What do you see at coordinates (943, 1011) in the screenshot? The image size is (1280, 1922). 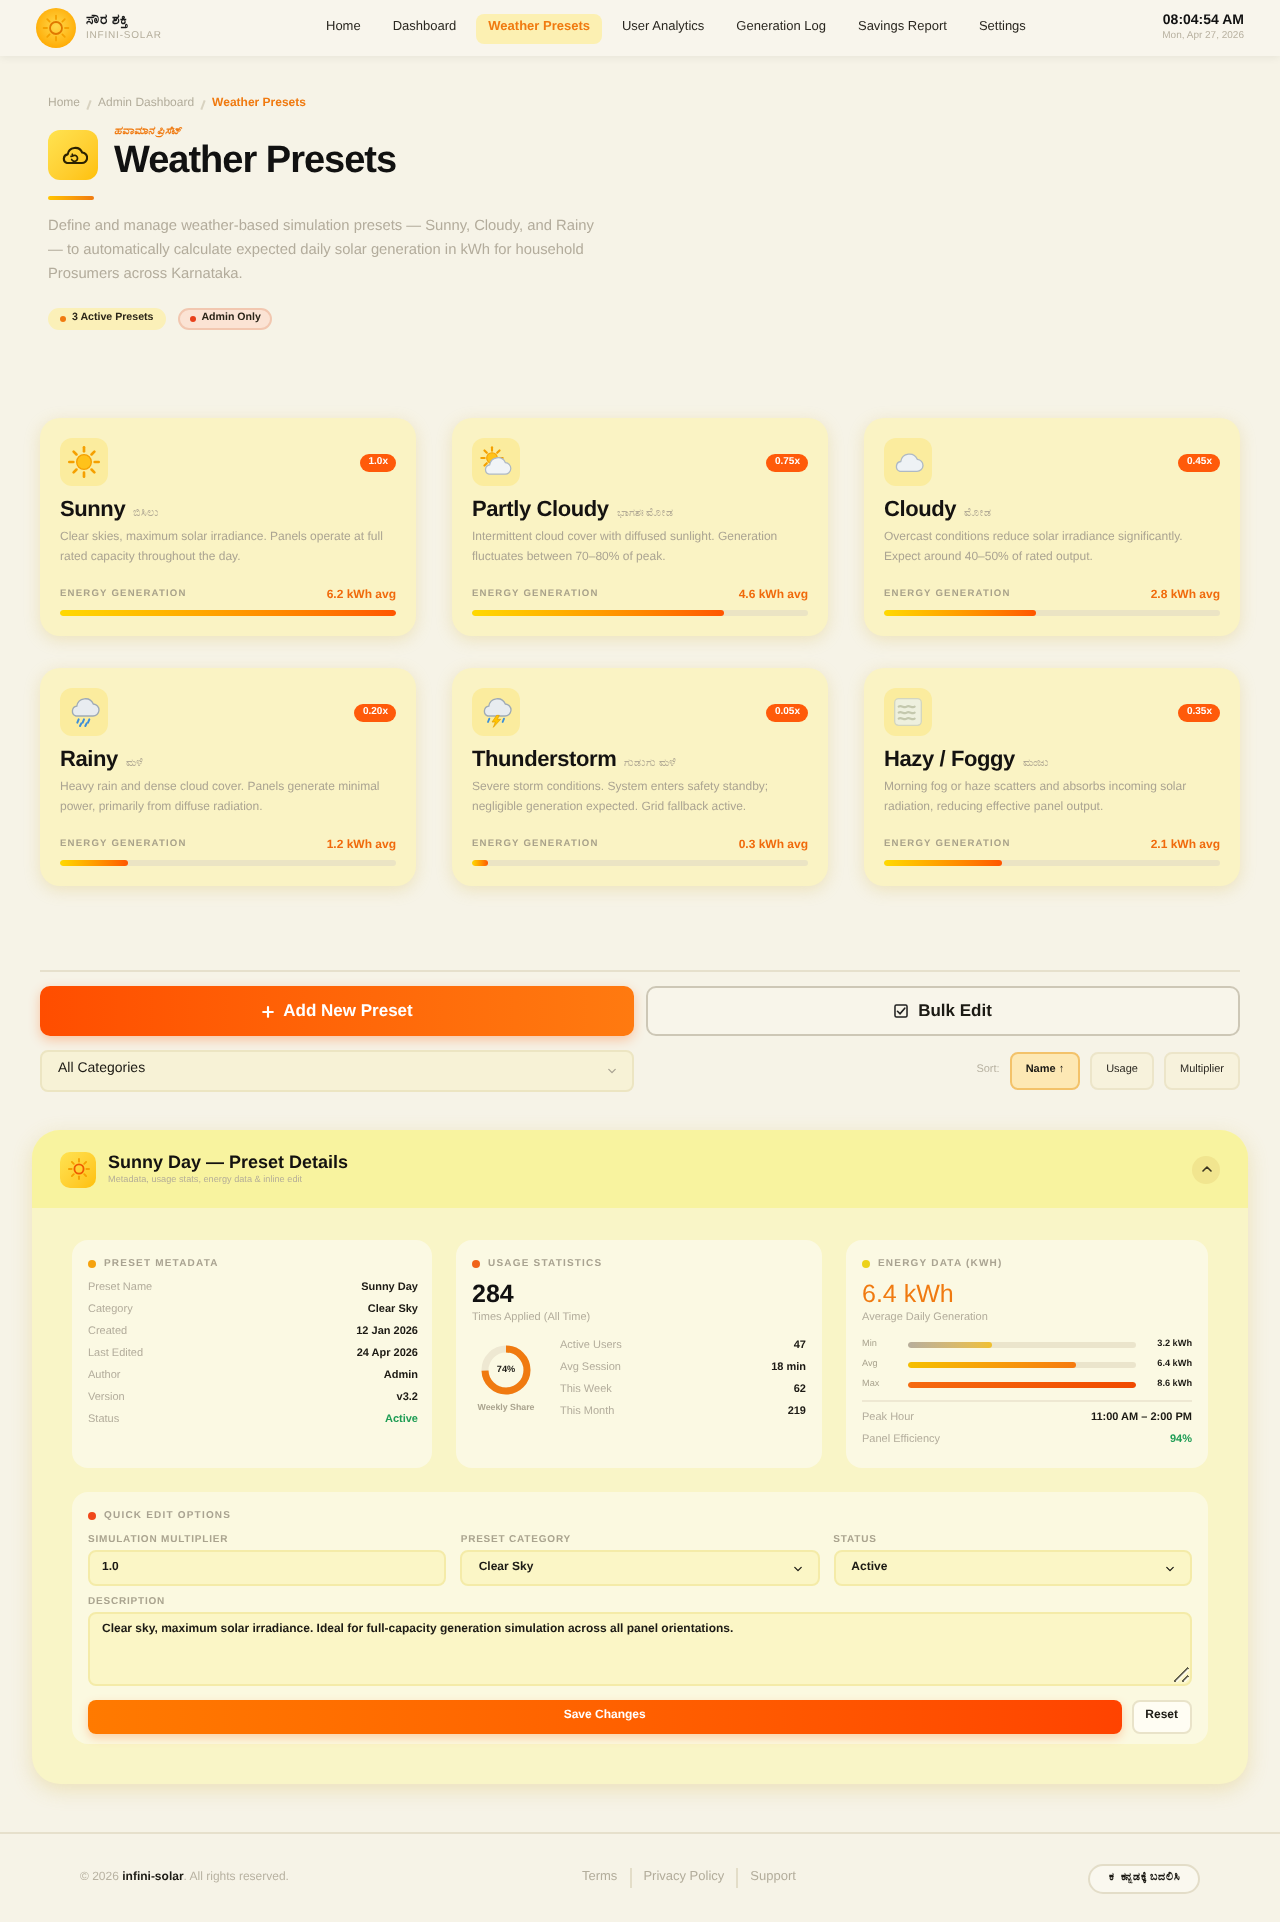 I see `bulk-edit-button: Bulk Edit` at bounding box center [943, 1011].